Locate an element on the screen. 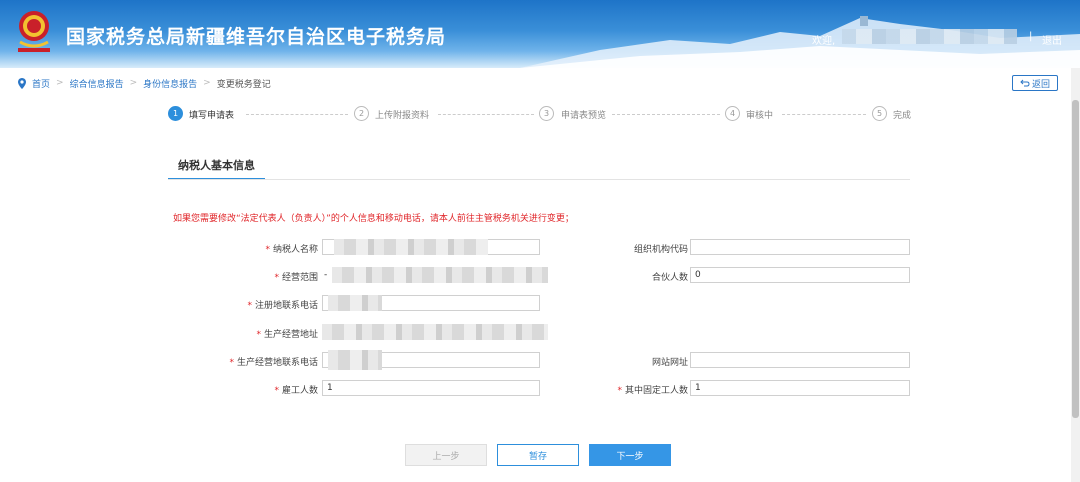 The width and height of the screenshot is (1080, 482). partners-label: 合伙人数 is located at coordinates (669, 278).